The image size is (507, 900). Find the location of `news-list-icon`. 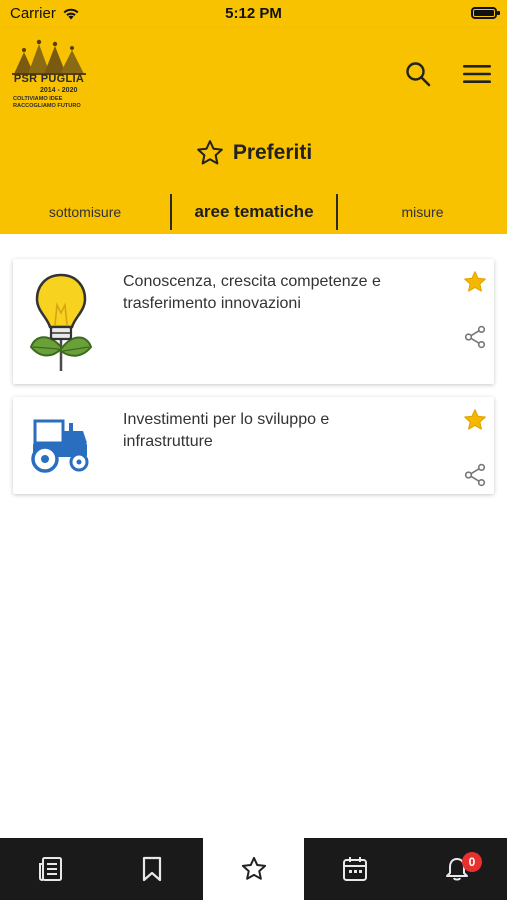

news-list-icon is located at coordinates (50, 869).